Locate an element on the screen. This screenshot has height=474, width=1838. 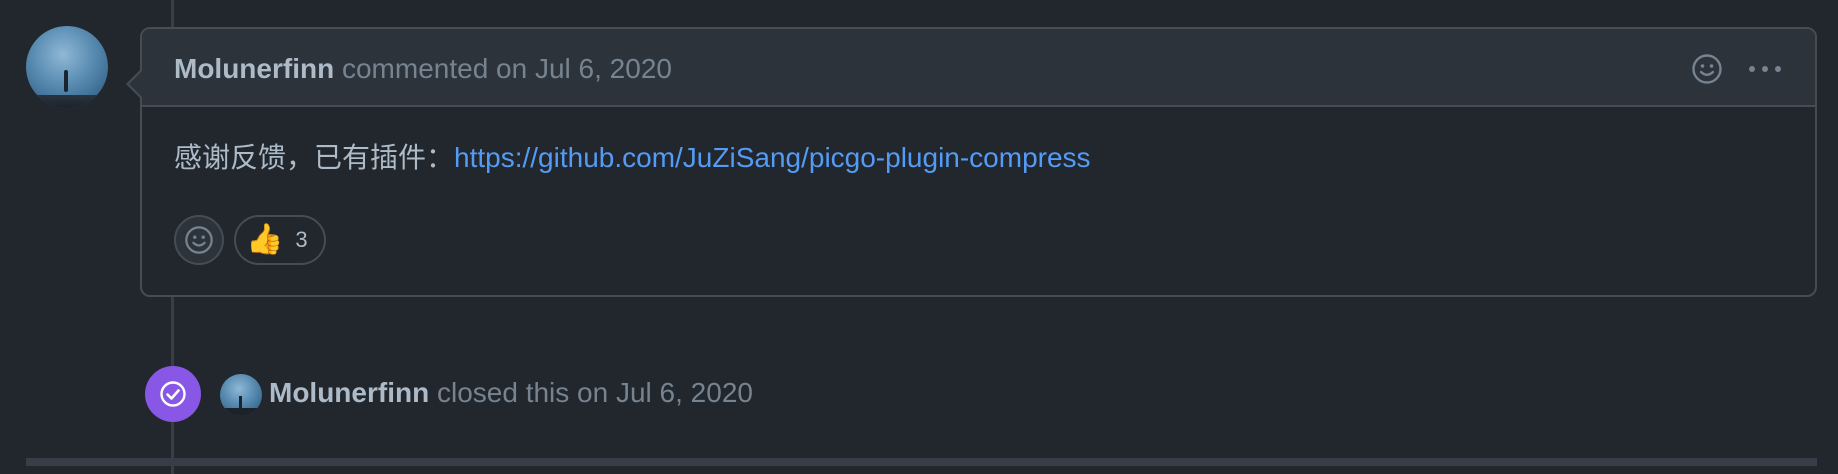
comment-options-button is located at coordinates (1765, 69).